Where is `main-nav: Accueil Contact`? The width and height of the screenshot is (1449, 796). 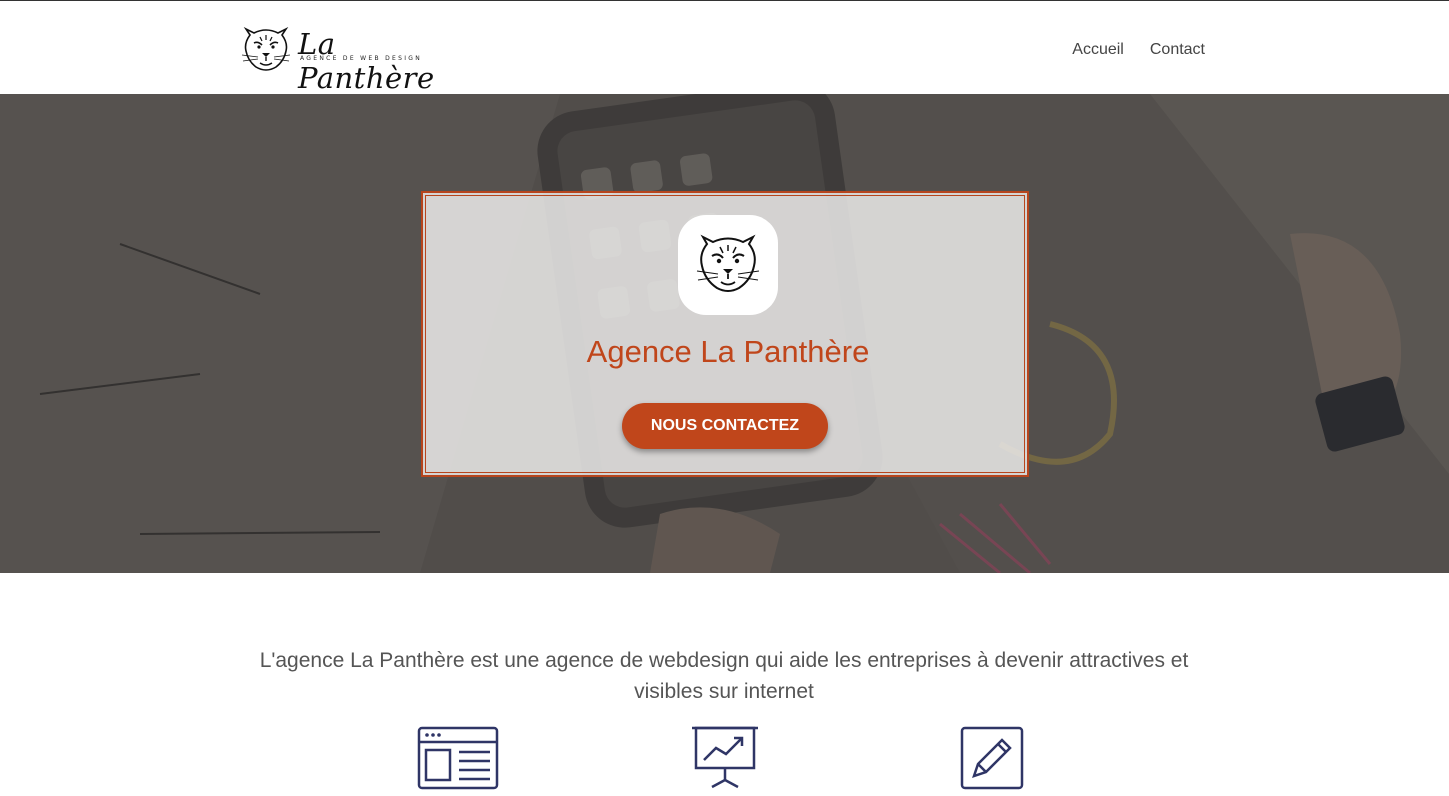
main-nav: Accueil Contact is located at coordinates (1138, 50).